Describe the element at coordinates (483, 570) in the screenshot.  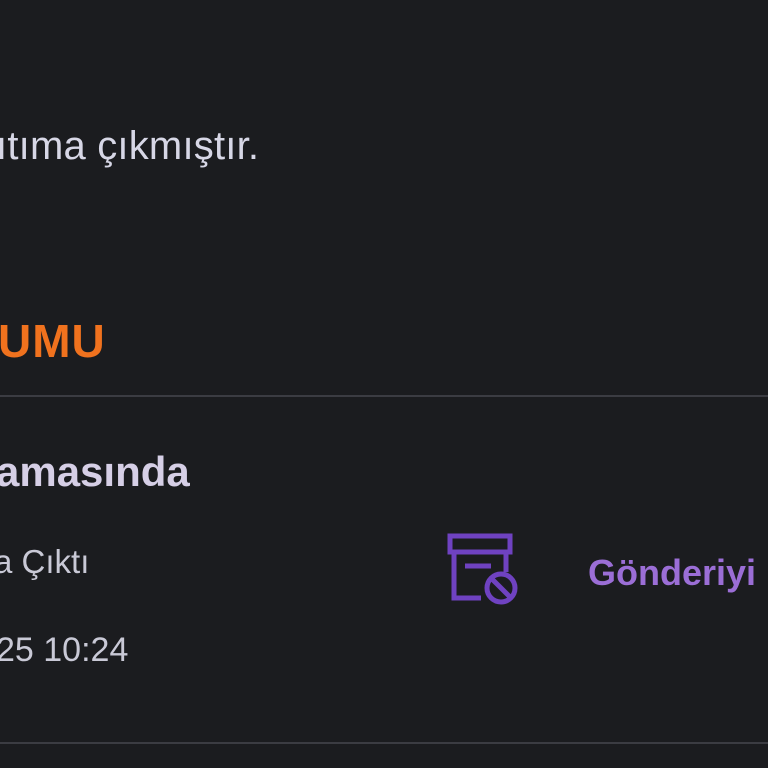
I see `archive-cancel-icon` at that location.